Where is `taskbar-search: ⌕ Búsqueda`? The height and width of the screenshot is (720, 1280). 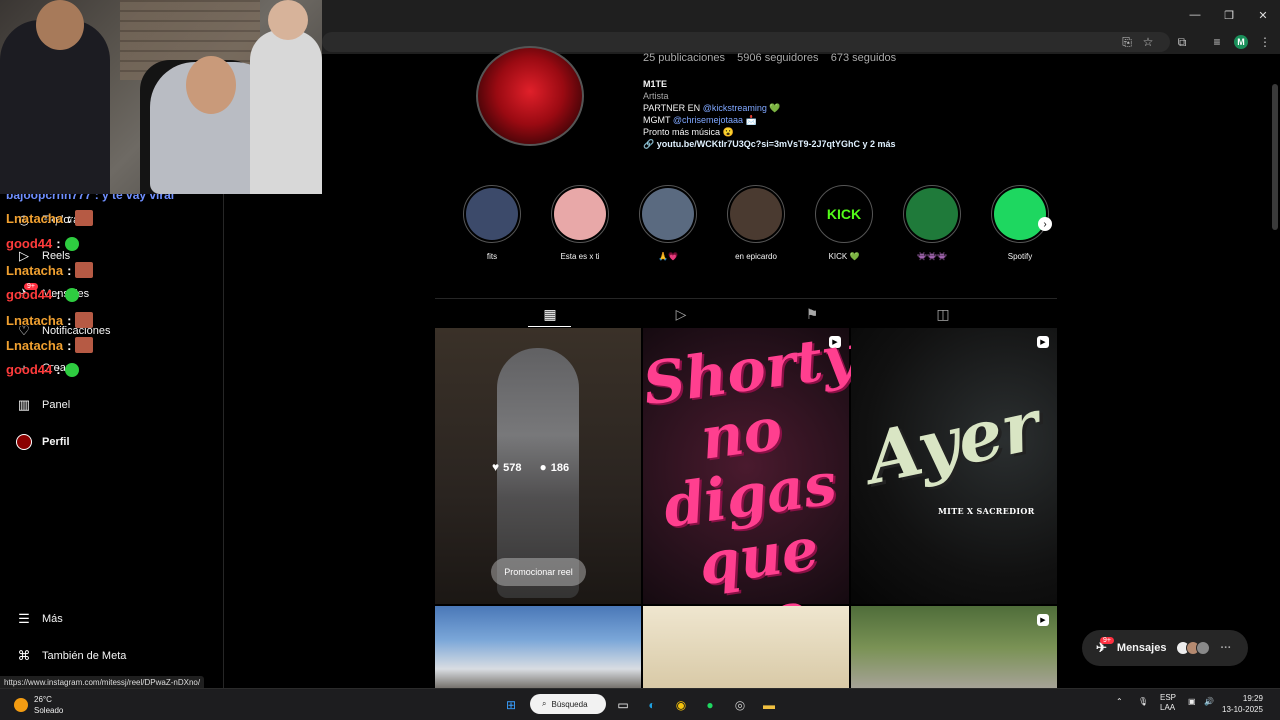 taskbar-search: ⌕ Búsqueda is located at coordinates (568, 704).